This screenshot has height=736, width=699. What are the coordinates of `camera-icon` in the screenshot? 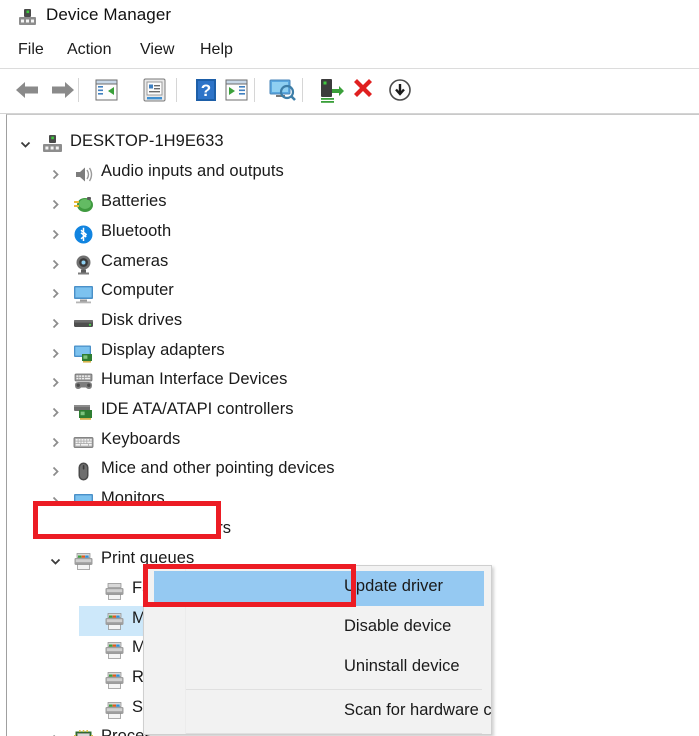 It's located at (83, 264).